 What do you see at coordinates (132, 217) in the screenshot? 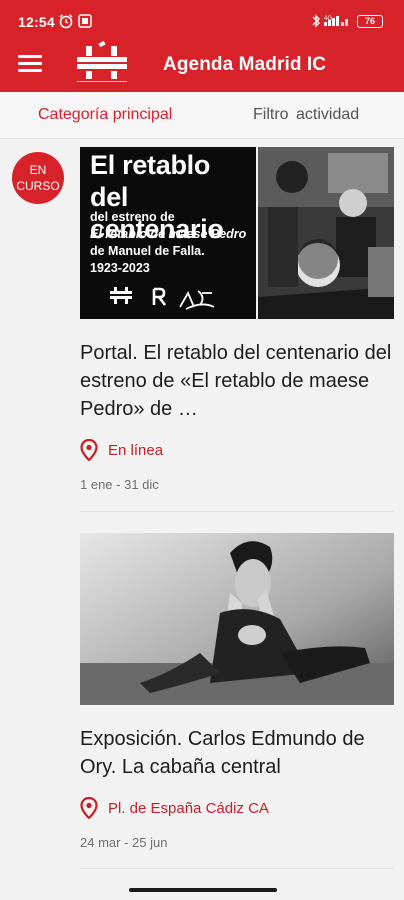
I see `poster-sub-line: del estreno de` at bounding box center [132, 217].